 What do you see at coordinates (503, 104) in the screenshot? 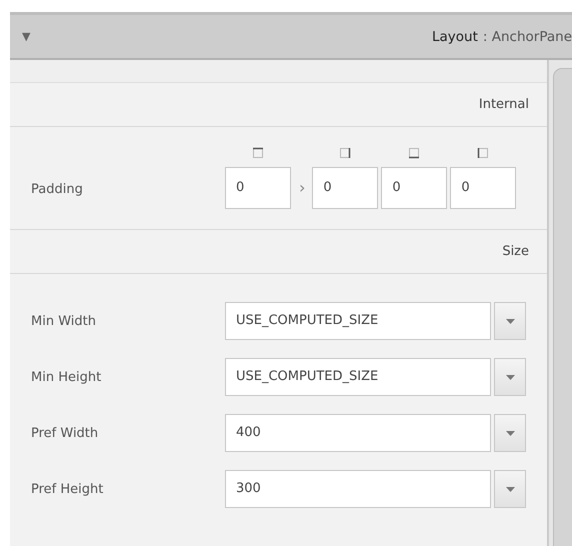
I see `section-title: Internal` at bounding box center [503, 104].